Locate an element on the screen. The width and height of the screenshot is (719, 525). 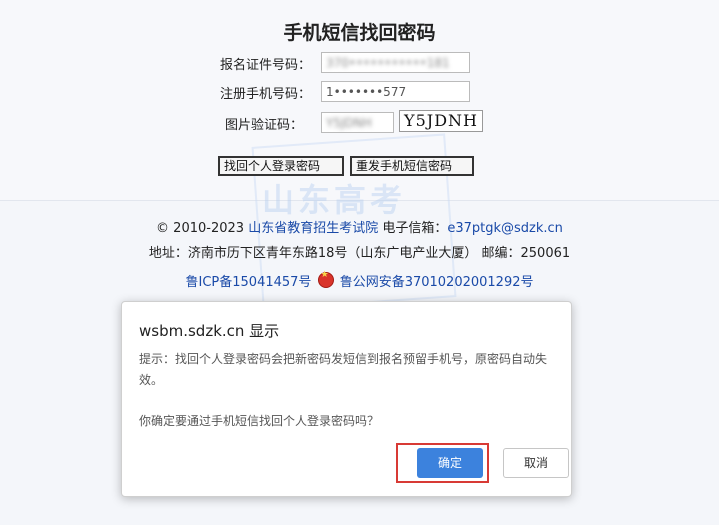
police-badge-icon is located at coordinates (325, 279).